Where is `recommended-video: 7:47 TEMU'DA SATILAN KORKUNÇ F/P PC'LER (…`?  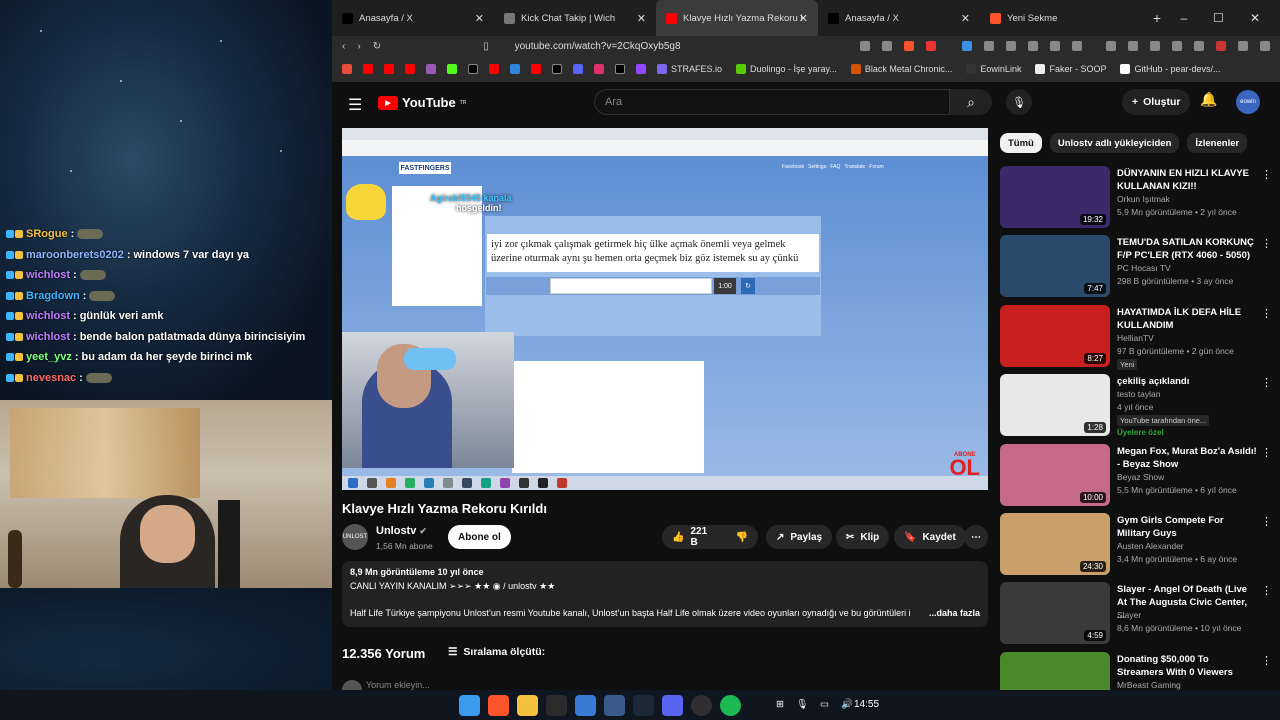
recommended-video: 7:47 TEMU'DA SATILAN KORKUNÇ F/P PC'LER (… is located at coordinates (1136, 267).